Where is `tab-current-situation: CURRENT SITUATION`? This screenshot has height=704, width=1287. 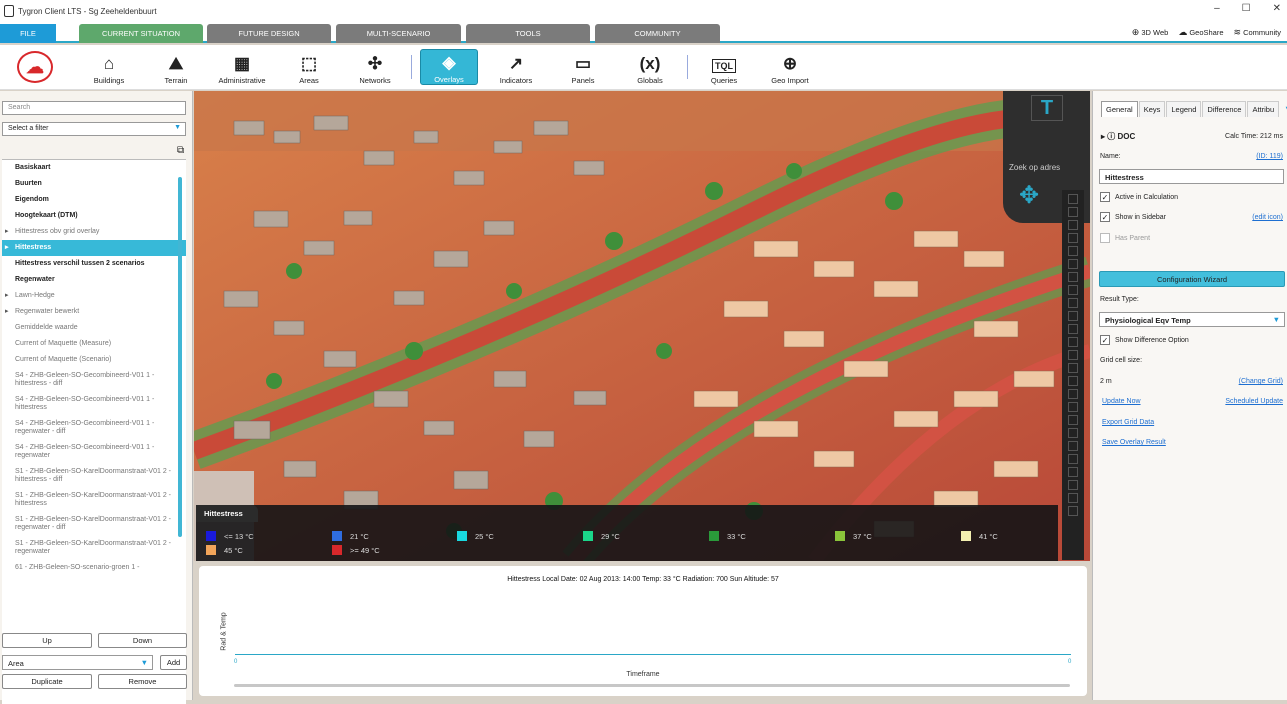 tab-current-situation: CURRENT SITUATION is located at coordinates (141, 33).